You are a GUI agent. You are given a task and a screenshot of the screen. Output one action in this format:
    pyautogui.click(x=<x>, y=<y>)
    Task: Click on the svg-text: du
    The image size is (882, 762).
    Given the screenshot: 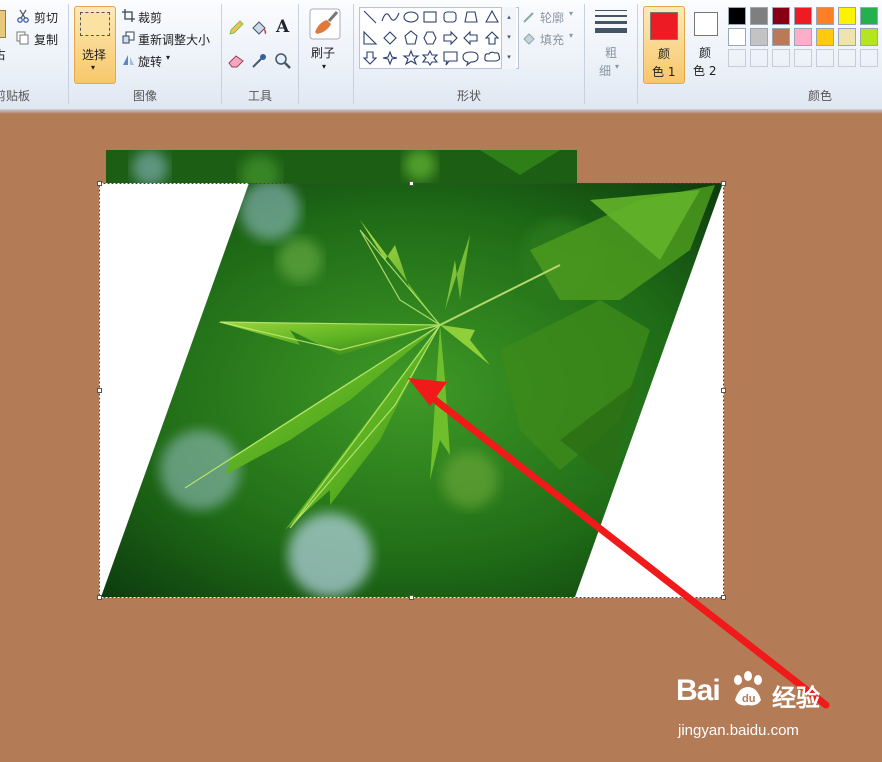 What is the action you would take?
    pyautogui.click(x=748, y=699)
    